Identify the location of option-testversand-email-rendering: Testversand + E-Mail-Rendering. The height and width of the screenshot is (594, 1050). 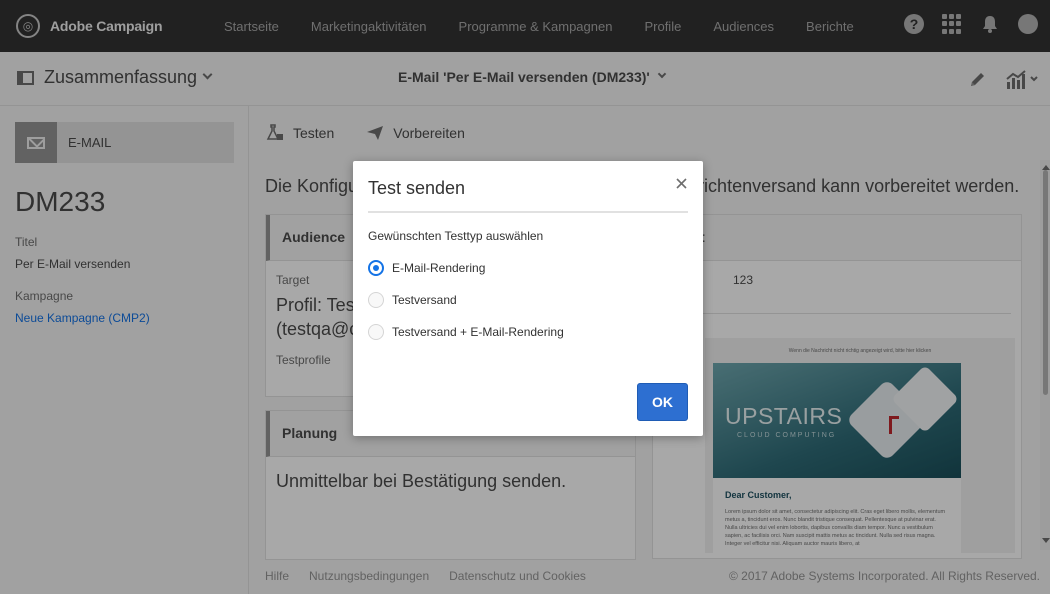
(466, 332).